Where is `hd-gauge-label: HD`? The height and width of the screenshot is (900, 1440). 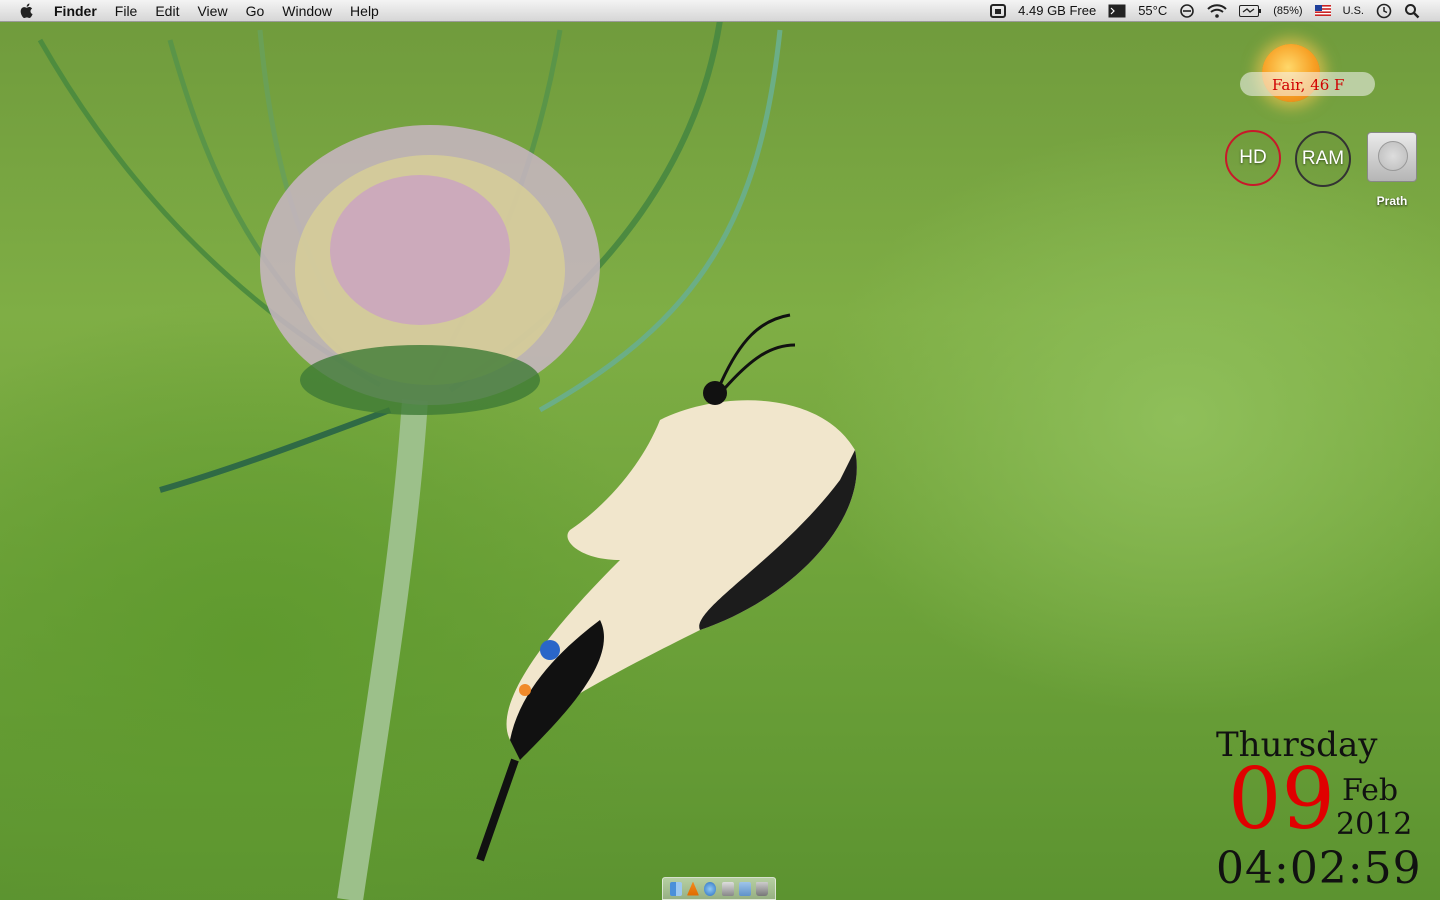
hd-gauge-label: HD is located at coordinates (1253, 157).